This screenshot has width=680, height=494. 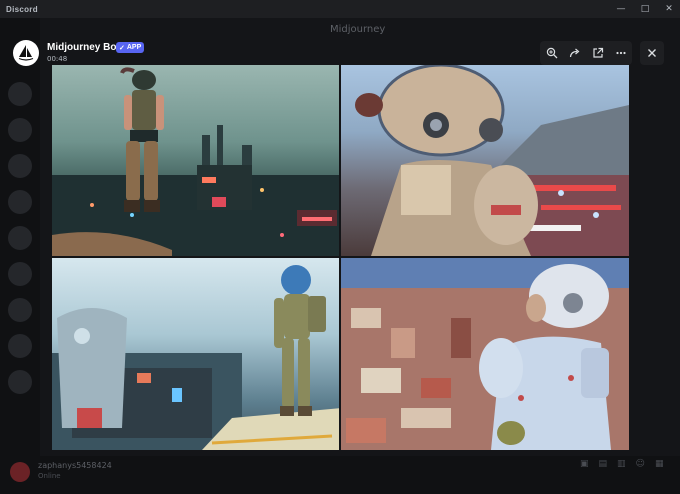 What do you see at coordinates (49, 476) in the screenshot?
I see `user-status: Online` at bounding box center [49, 476].